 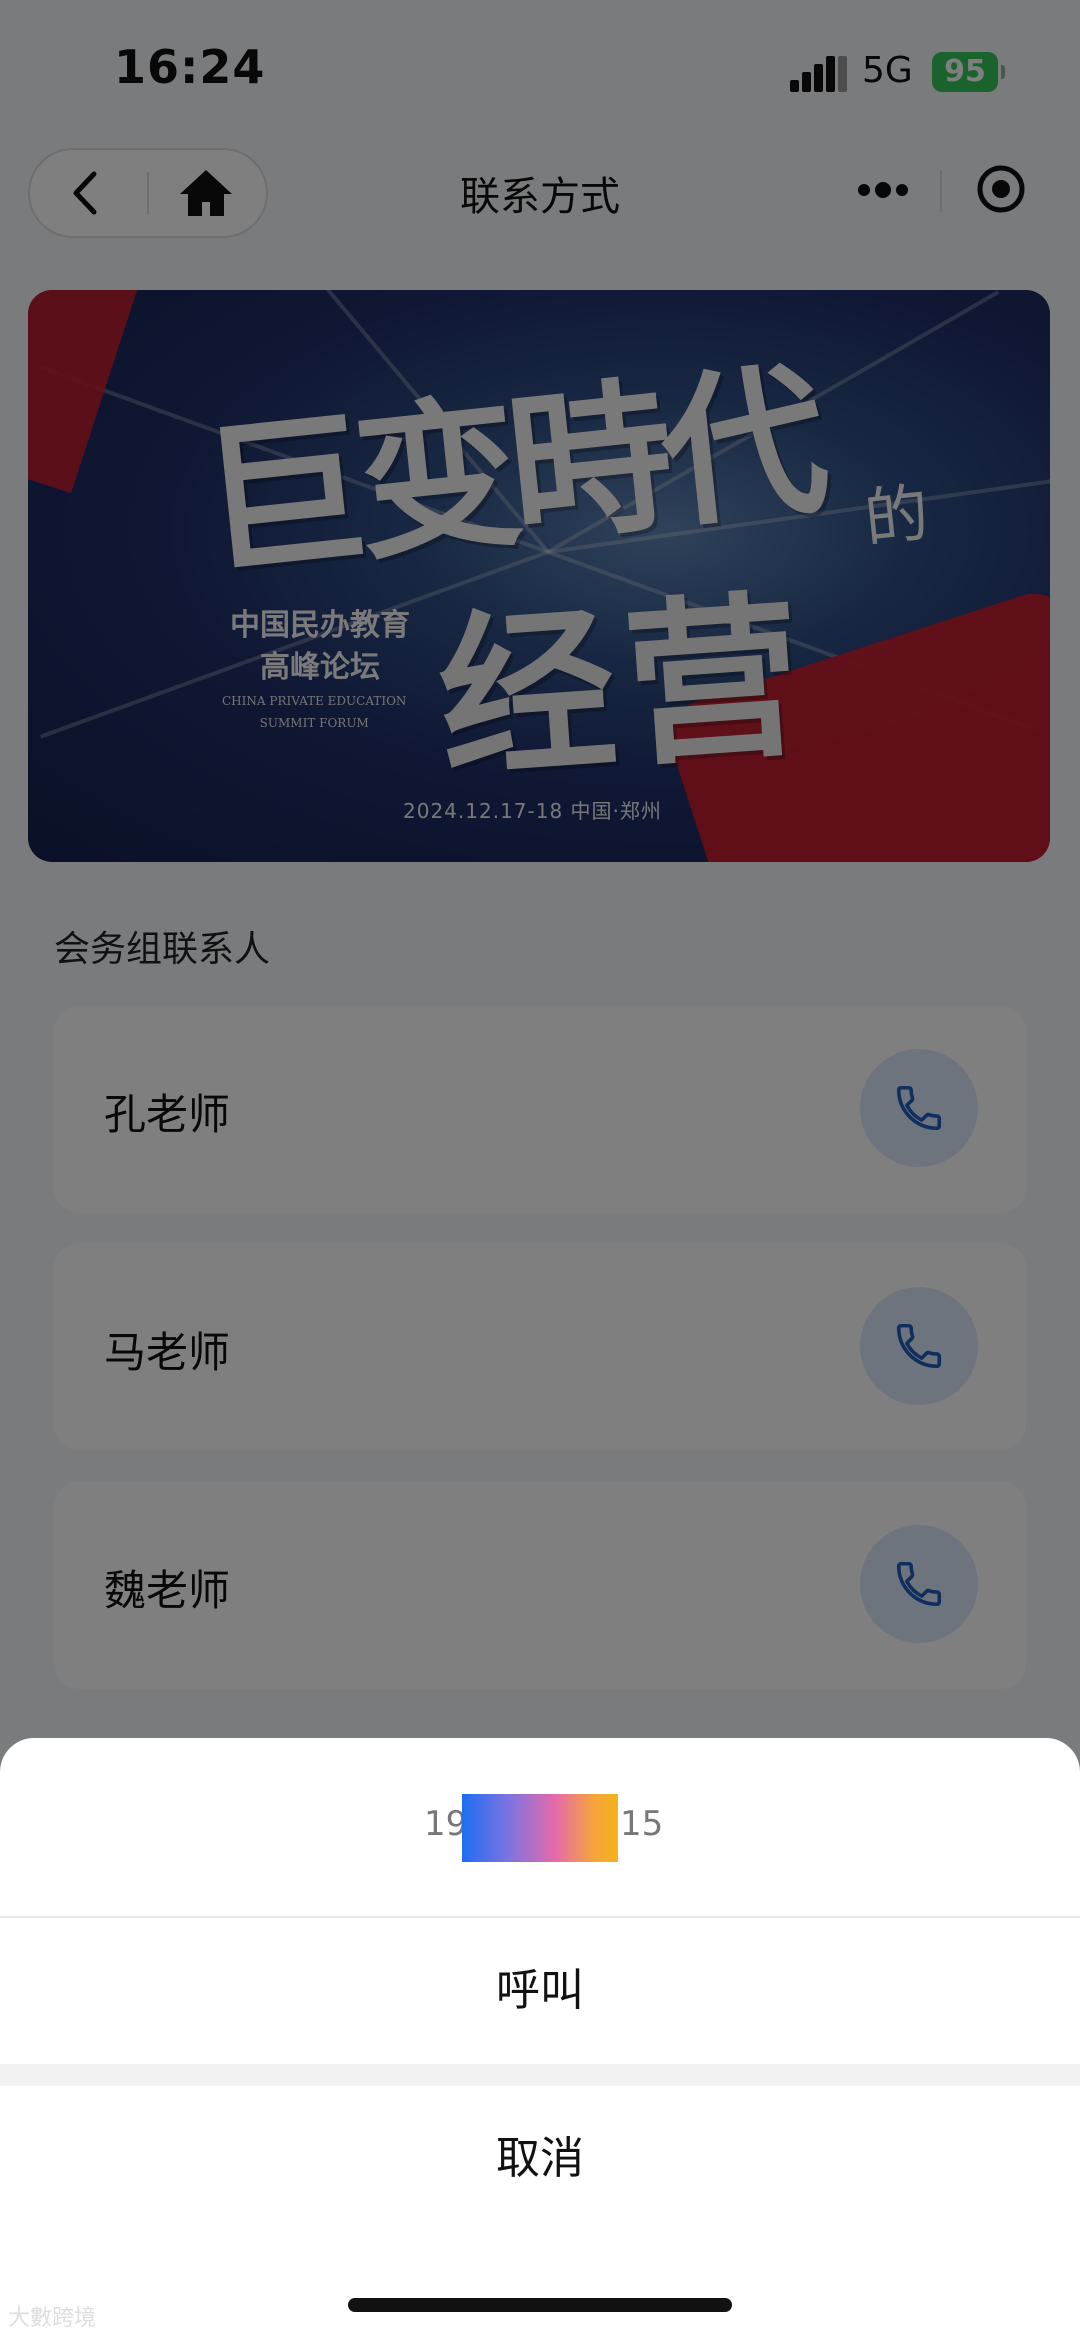 What do you see at coordinates (540, 1991) in the screenshot?
I see `call-action-button: 呼叫` at bounding box center [540, 1991].